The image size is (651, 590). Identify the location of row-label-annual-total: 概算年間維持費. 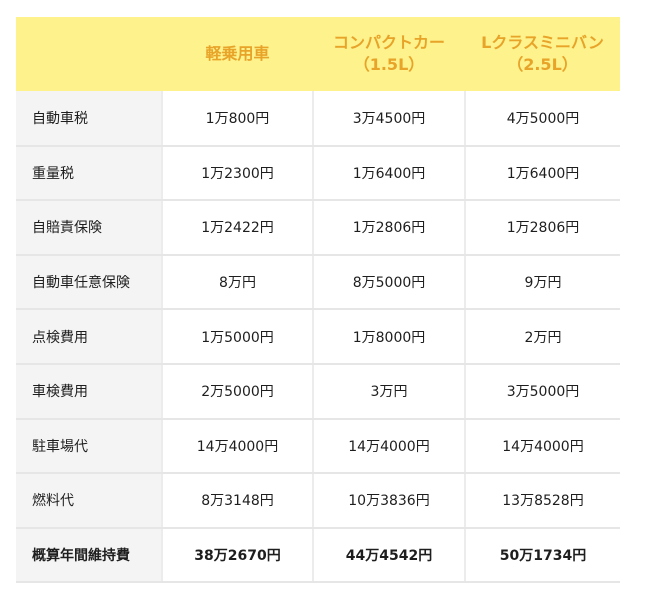
(89, 555).